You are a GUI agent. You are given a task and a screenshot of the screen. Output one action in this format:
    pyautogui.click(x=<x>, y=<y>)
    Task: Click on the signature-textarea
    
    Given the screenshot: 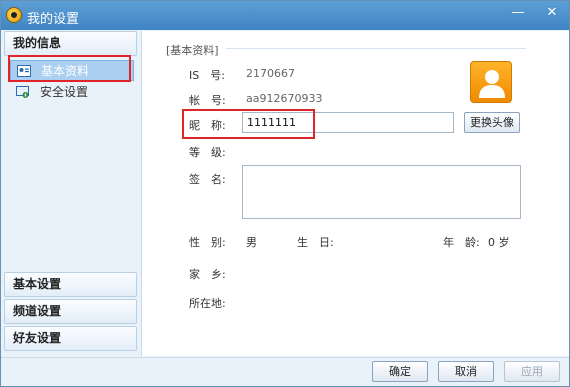 What is the action you would take?
    pyautogui.click(x=381, y=192)
    